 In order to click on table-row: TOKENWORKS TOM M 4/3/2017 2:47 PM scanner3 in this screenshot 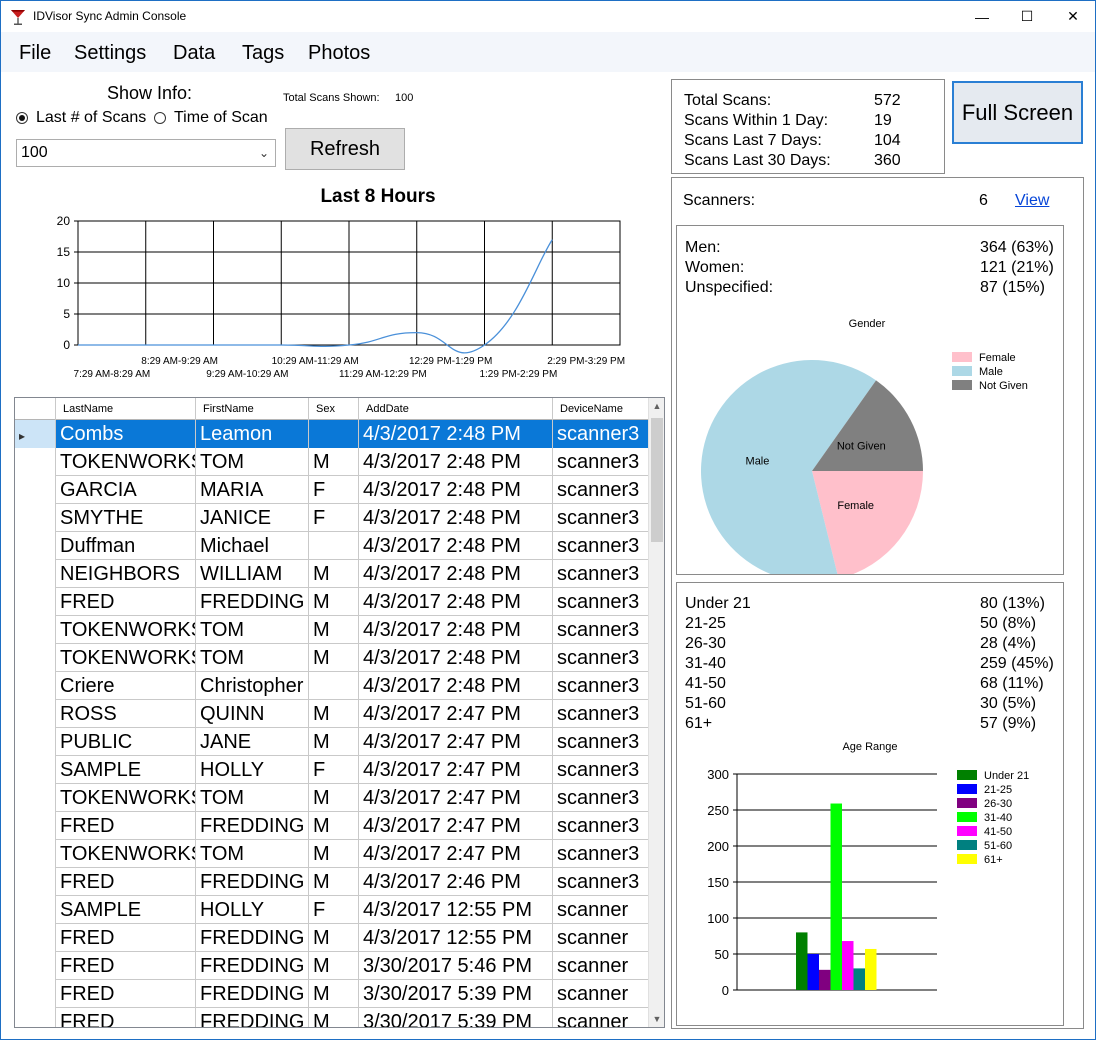, I will do `click(332, 798)`.